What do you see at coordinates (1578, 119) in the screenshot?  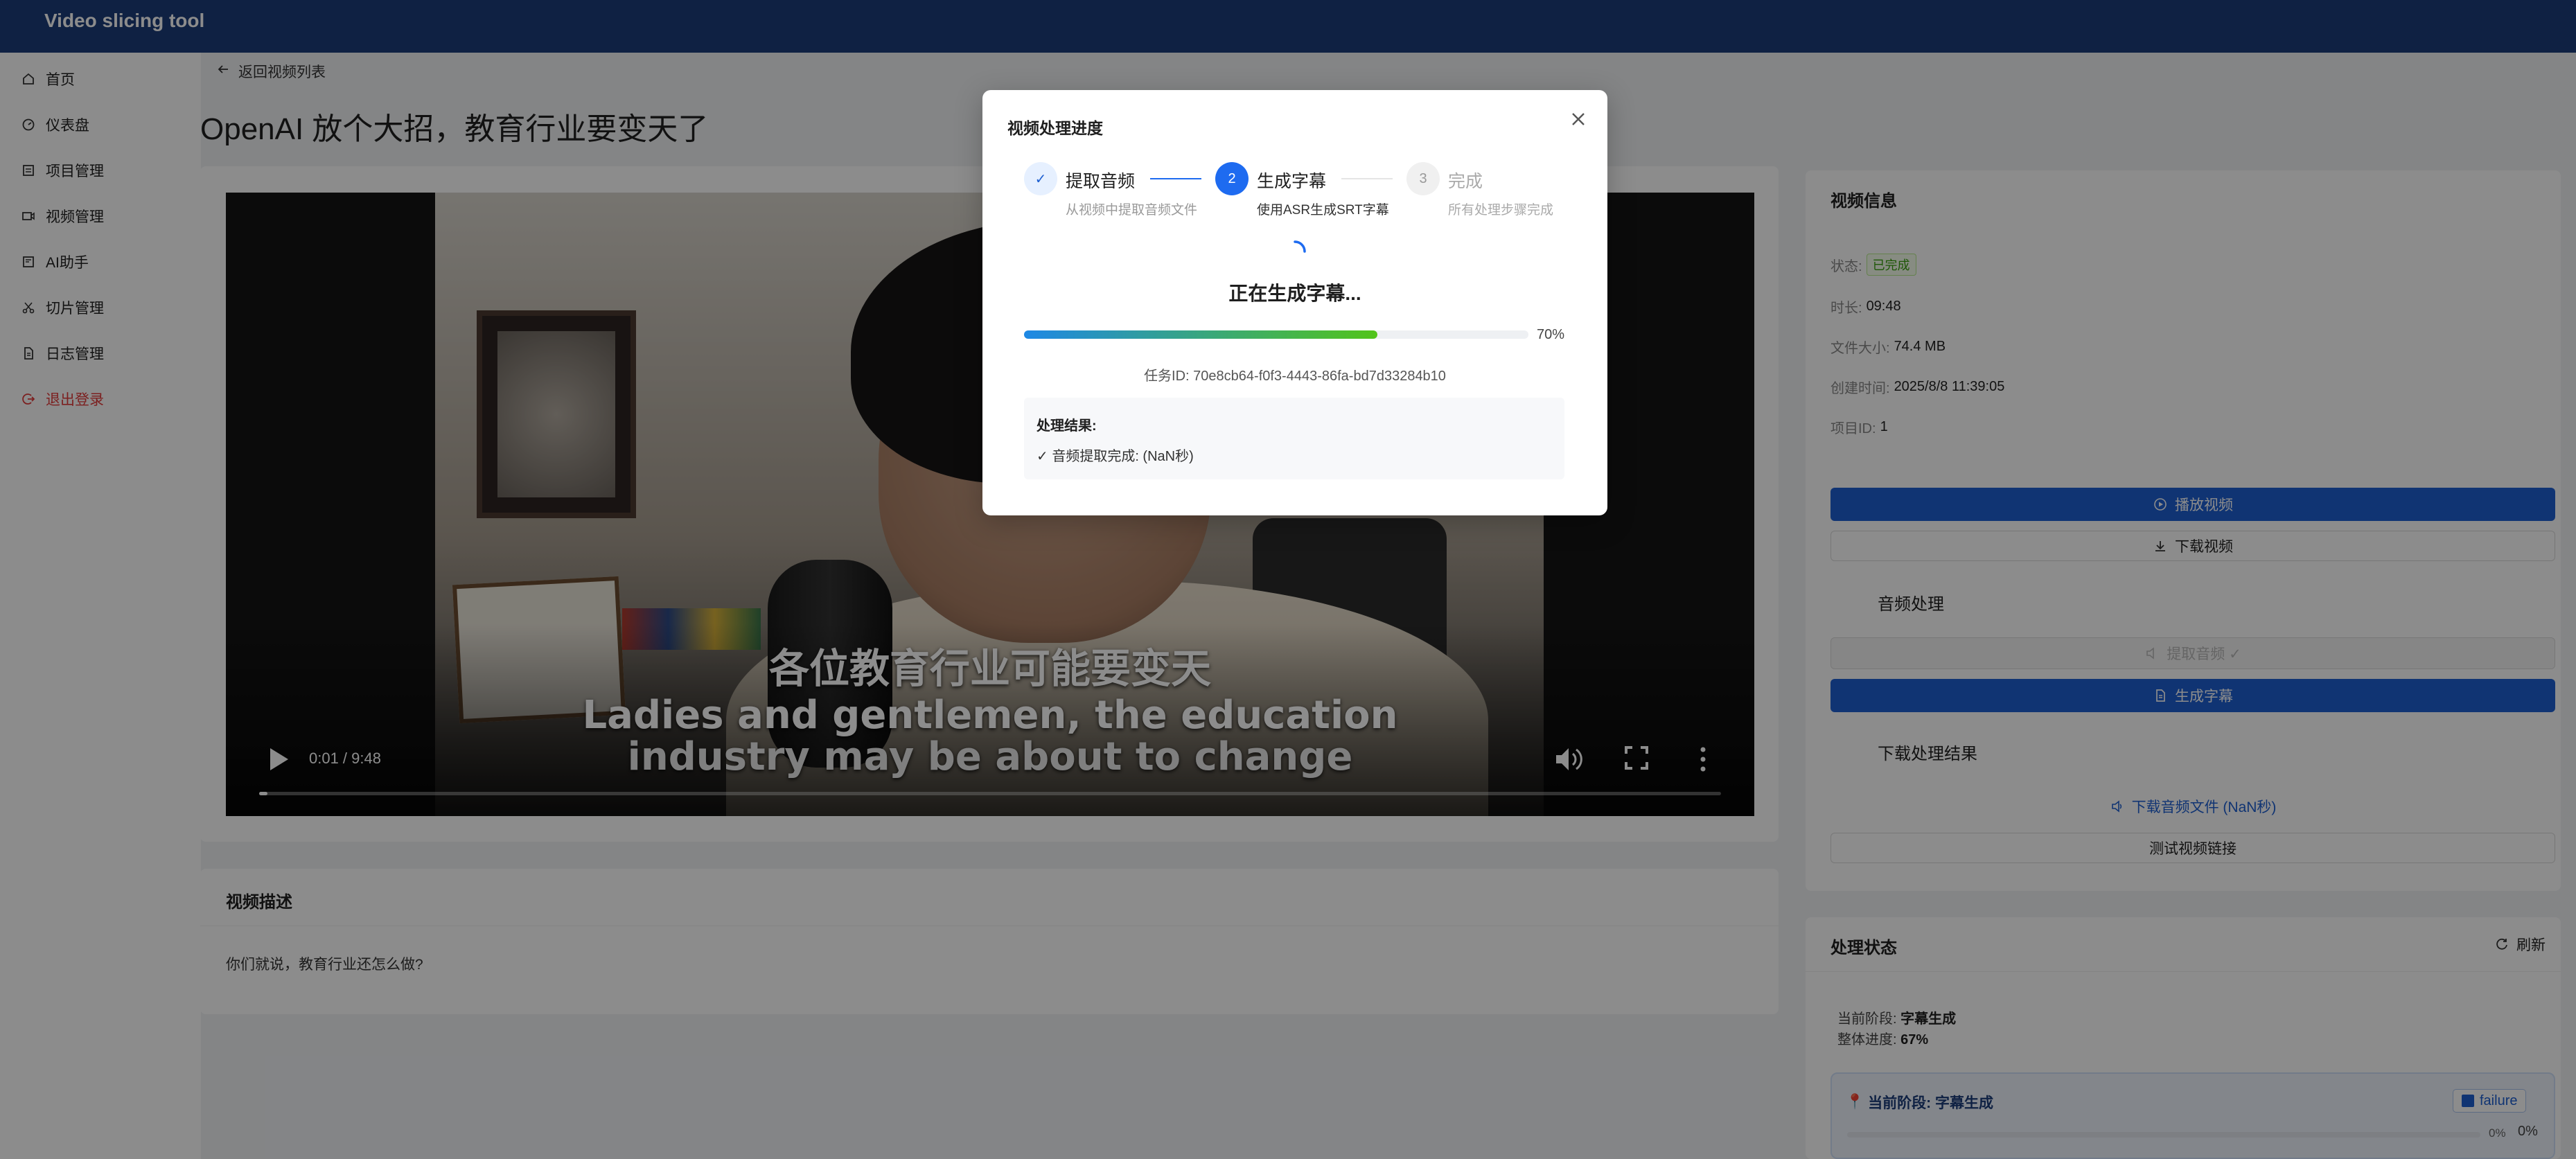 I see `close-icon` at bounding box center [1578, 119].